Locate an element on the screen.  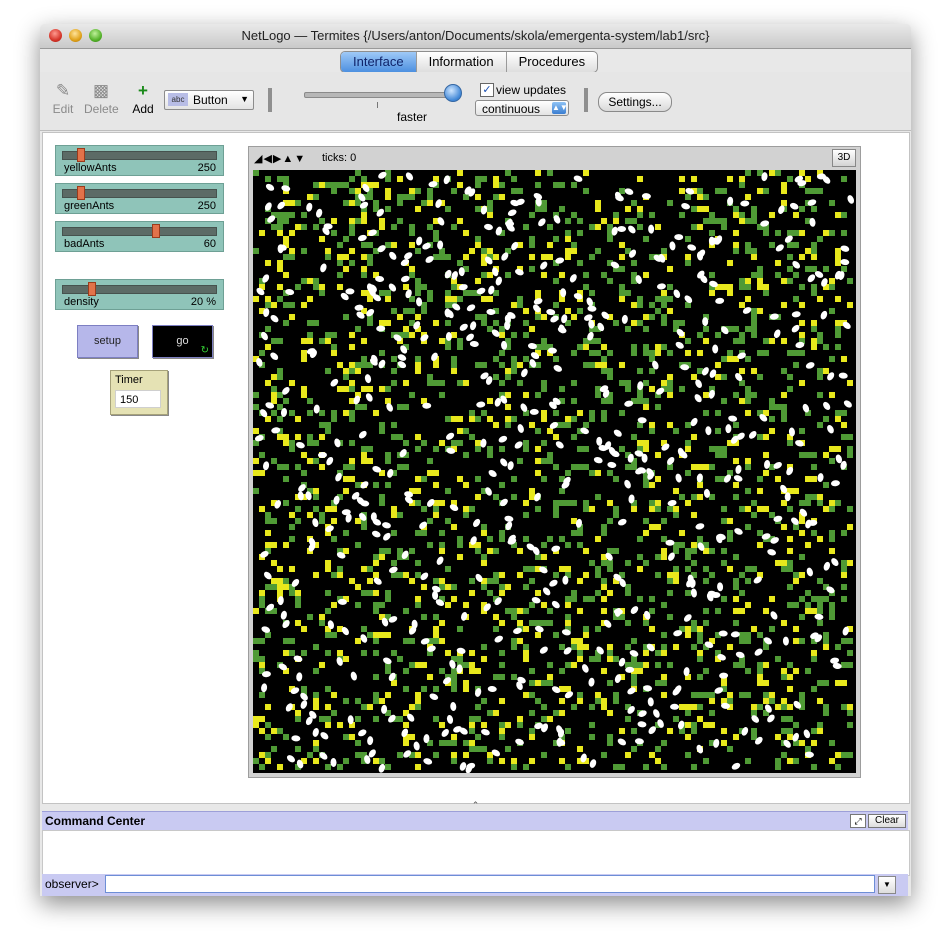
update-mode-select: continuous ▲▼ is located at coordinates (522, 108).